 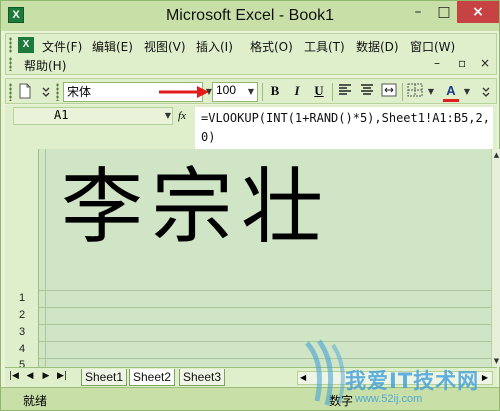 I want to click on vertical-scrollbar: ▲ ▼, so click(x=495, y=258).